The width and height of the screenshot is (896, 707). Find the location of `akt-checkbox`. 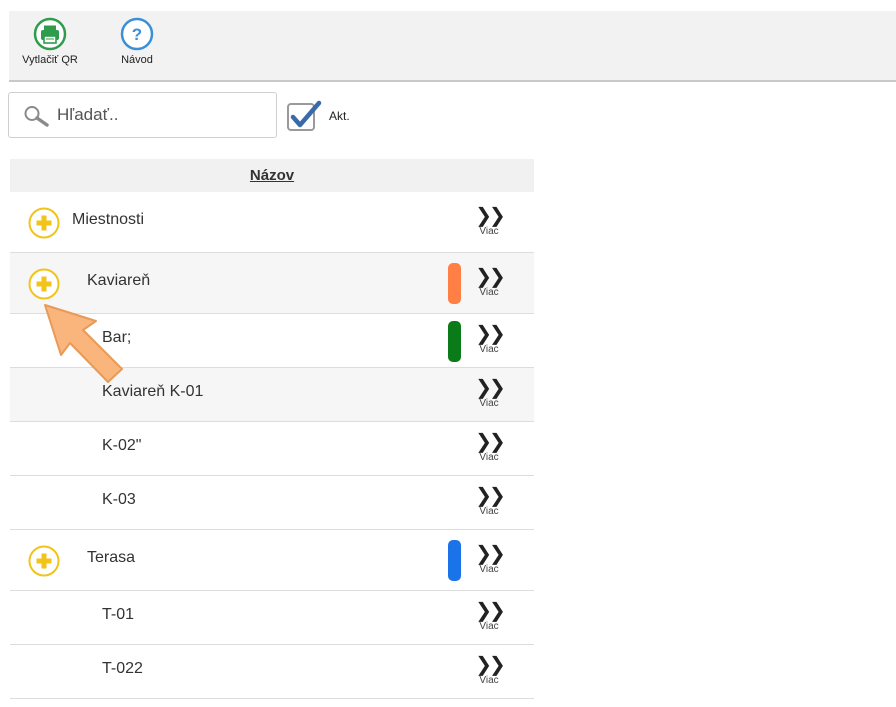

akt-checkbox is located at coordinates (304, 116).